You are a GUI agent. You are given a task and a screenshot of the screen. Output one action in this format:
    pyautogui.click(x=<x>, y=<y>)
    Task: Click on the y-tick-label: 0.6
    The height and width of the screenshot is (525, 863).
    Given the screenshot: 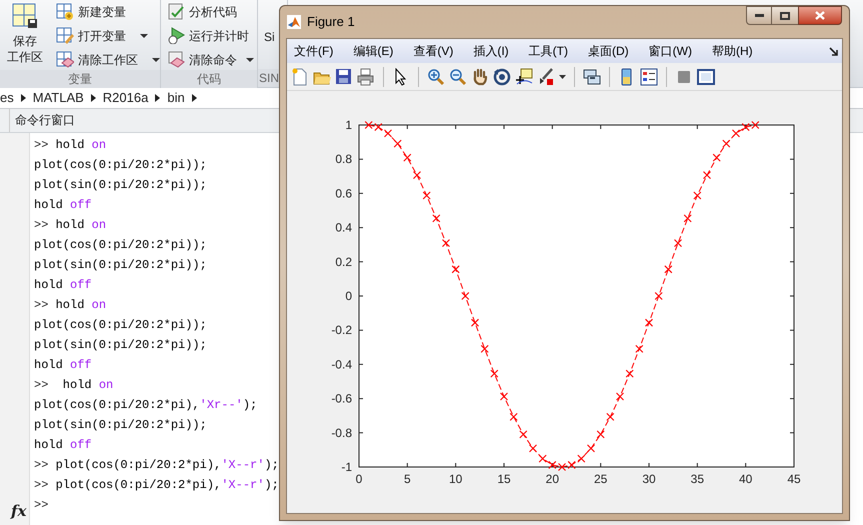 What is the action you would take?
    pyautogui.click(x=343, y=193)
    